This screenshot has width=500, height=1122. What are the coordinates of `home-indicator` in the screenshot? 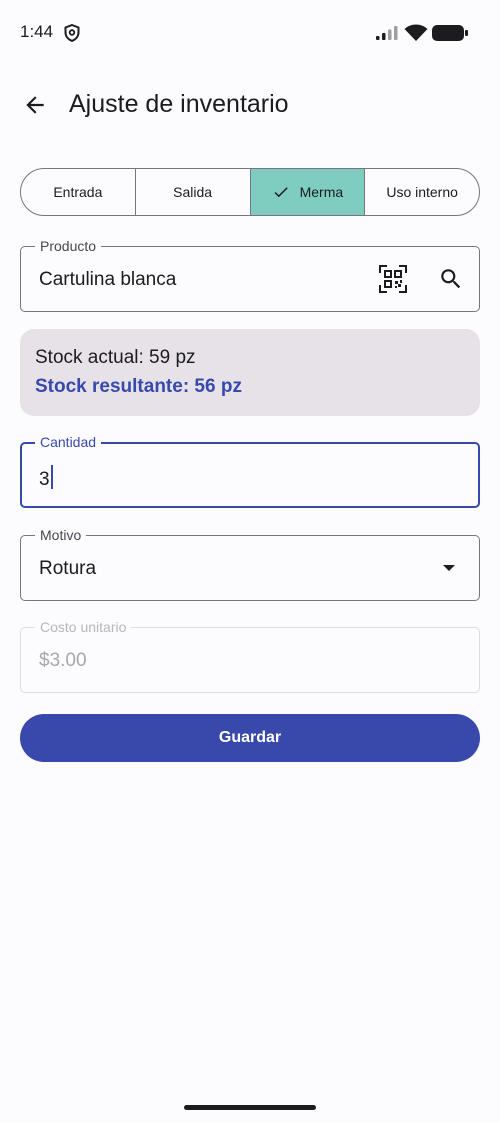 It's located at (250, 1107).